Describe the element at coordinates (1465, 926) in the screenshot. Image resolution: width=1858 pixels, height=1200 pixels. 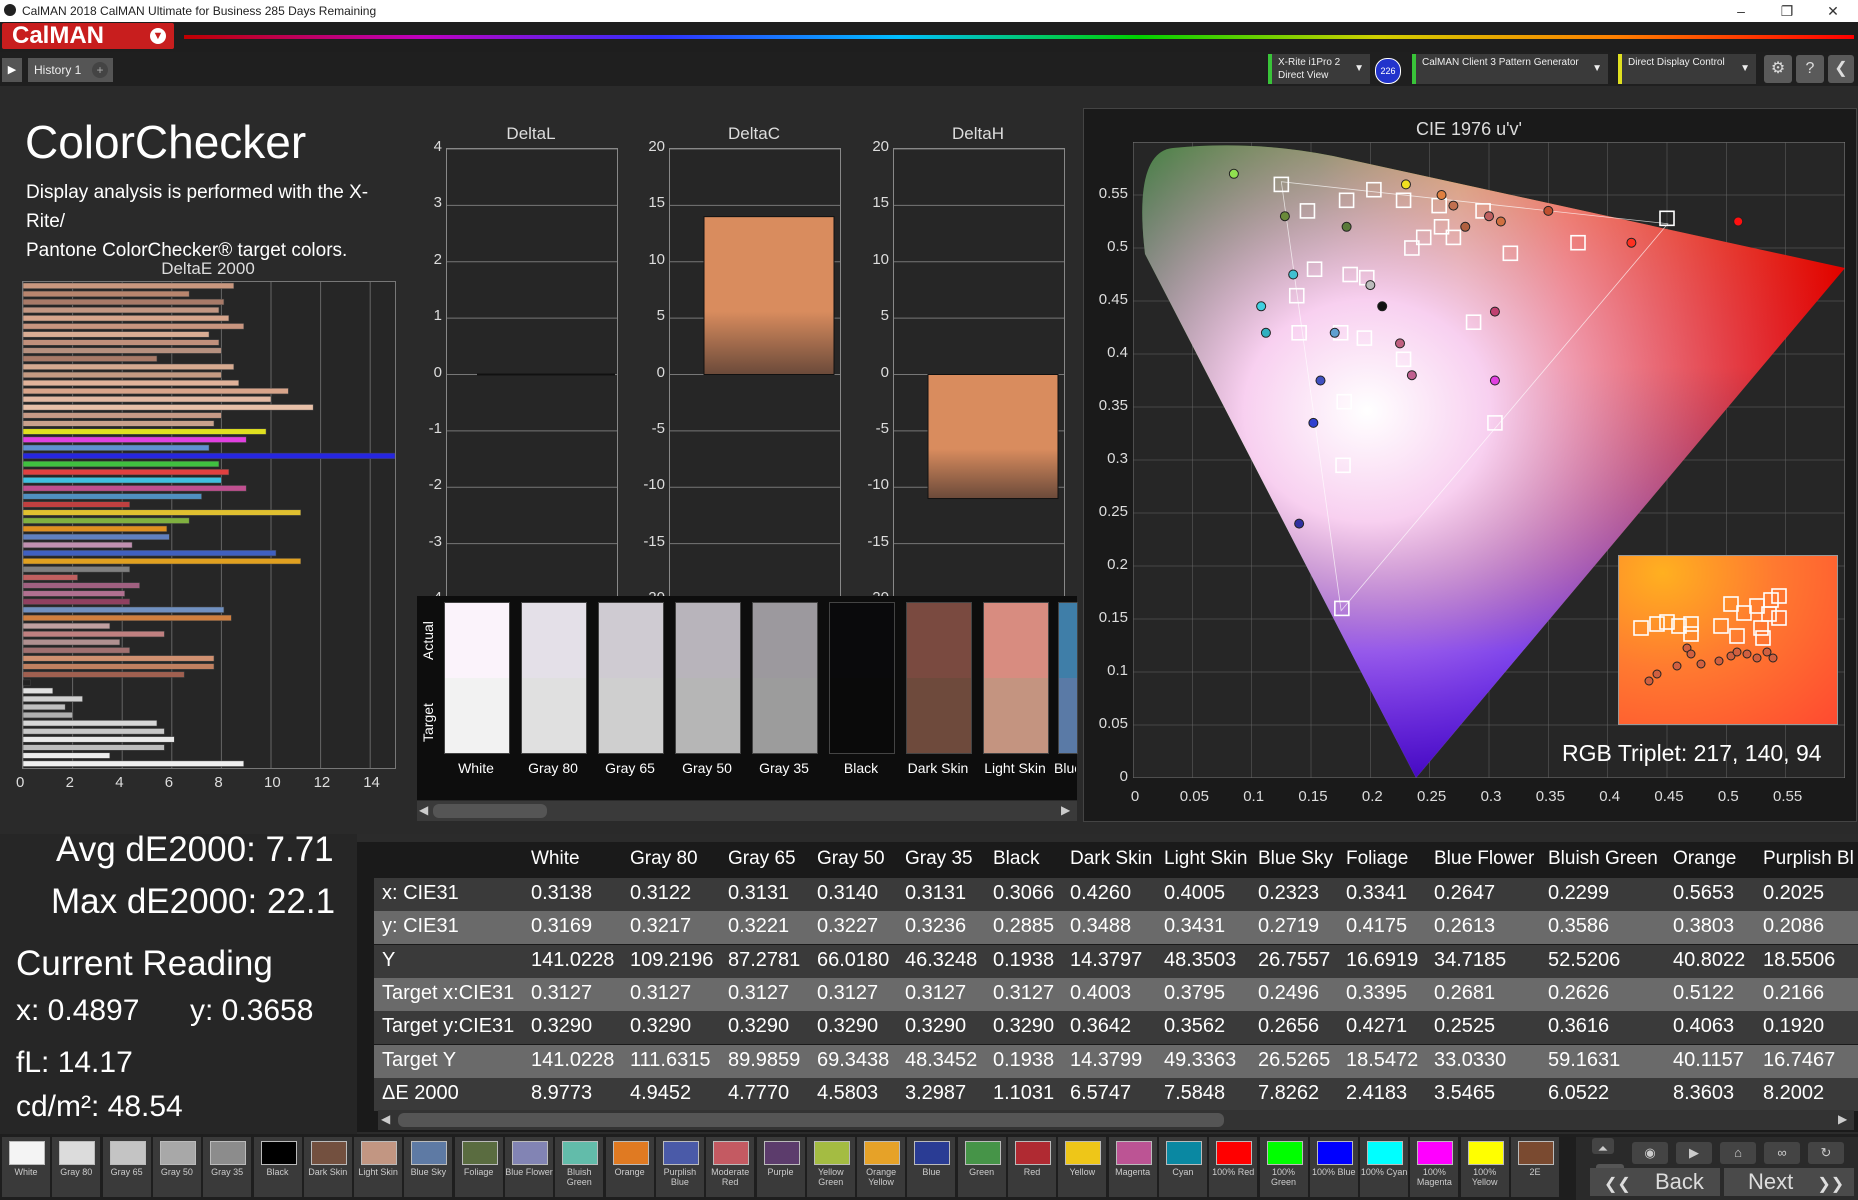
I see `table-cell: 0.2613` at that location.